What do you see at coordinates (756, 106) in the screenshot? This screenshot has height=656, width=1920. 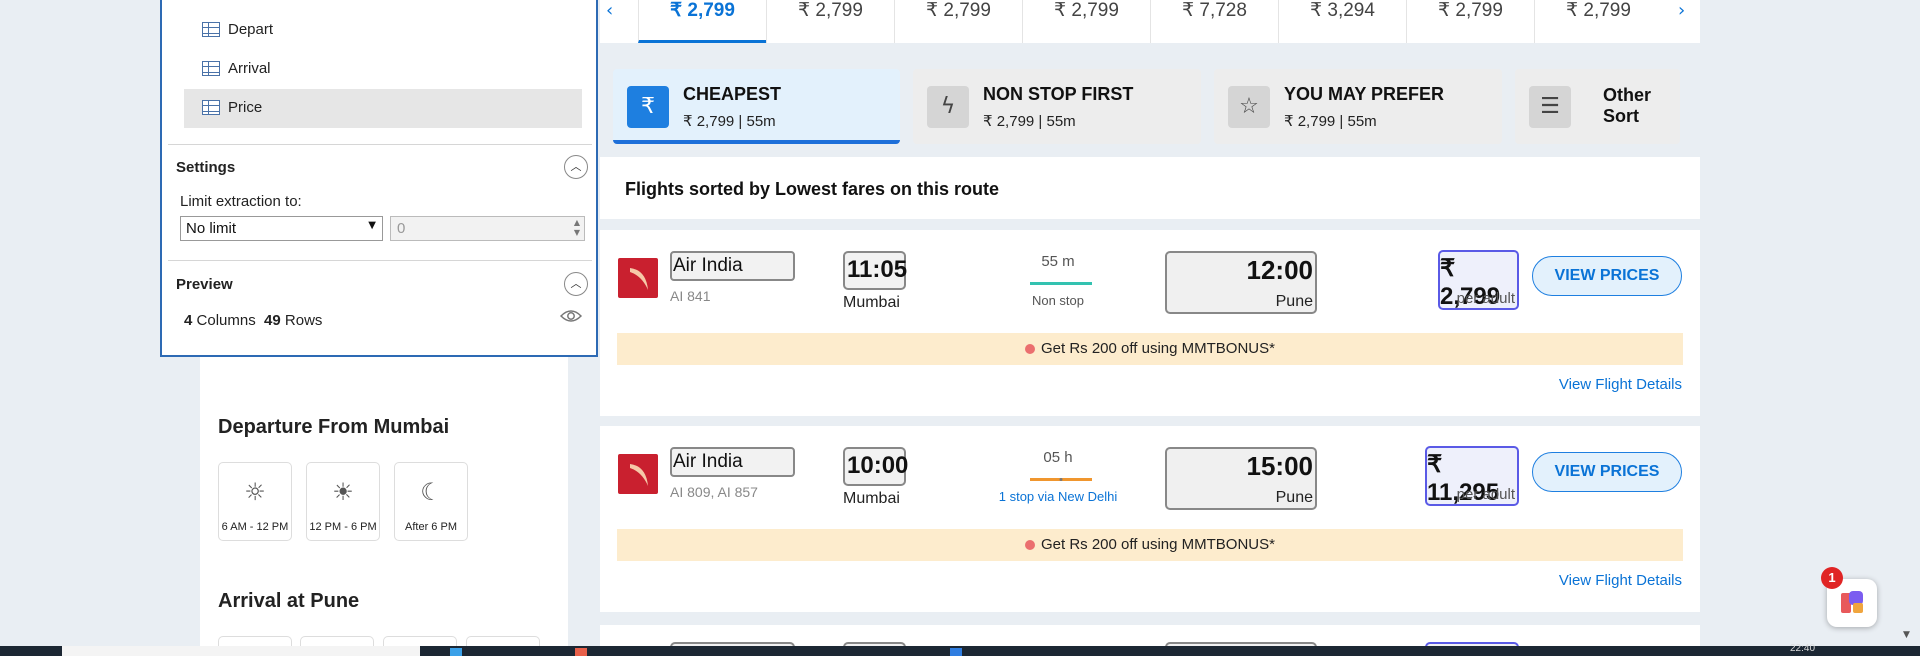 I see `sort-tab-cheapest: ₹ CHEAPEST ₹ 2,799 | 55m` at bounding box center [756, 106].